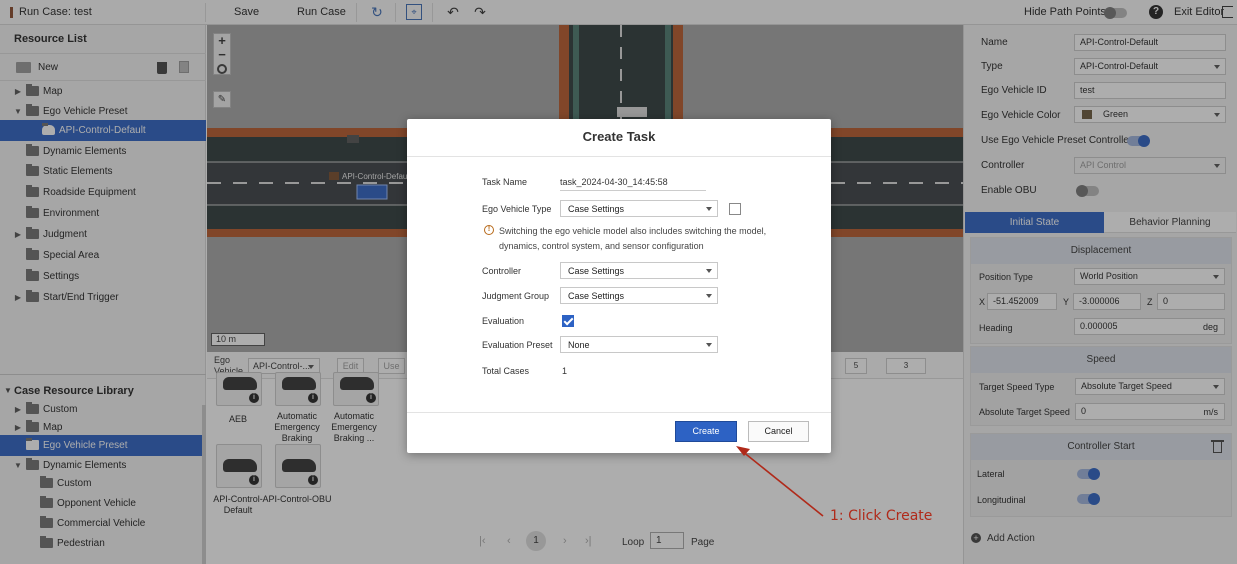  Describe the element at coordinates (489, 230) in the screenshot. I see `warning-icon: !` at that location.